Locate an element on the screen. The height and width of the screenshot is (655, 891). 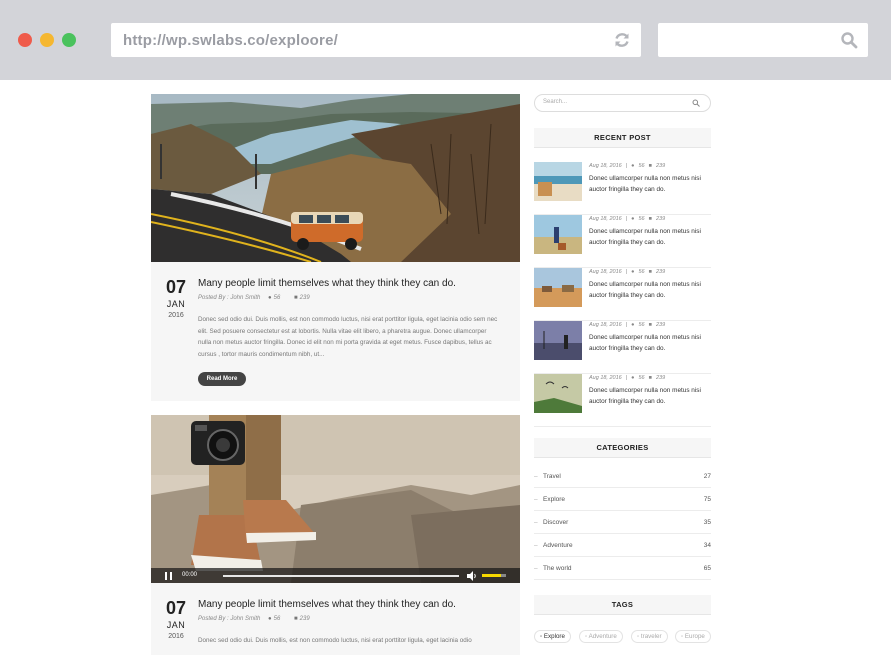
recent-post-title: RECENT POST is located at coordinates (622, 138).